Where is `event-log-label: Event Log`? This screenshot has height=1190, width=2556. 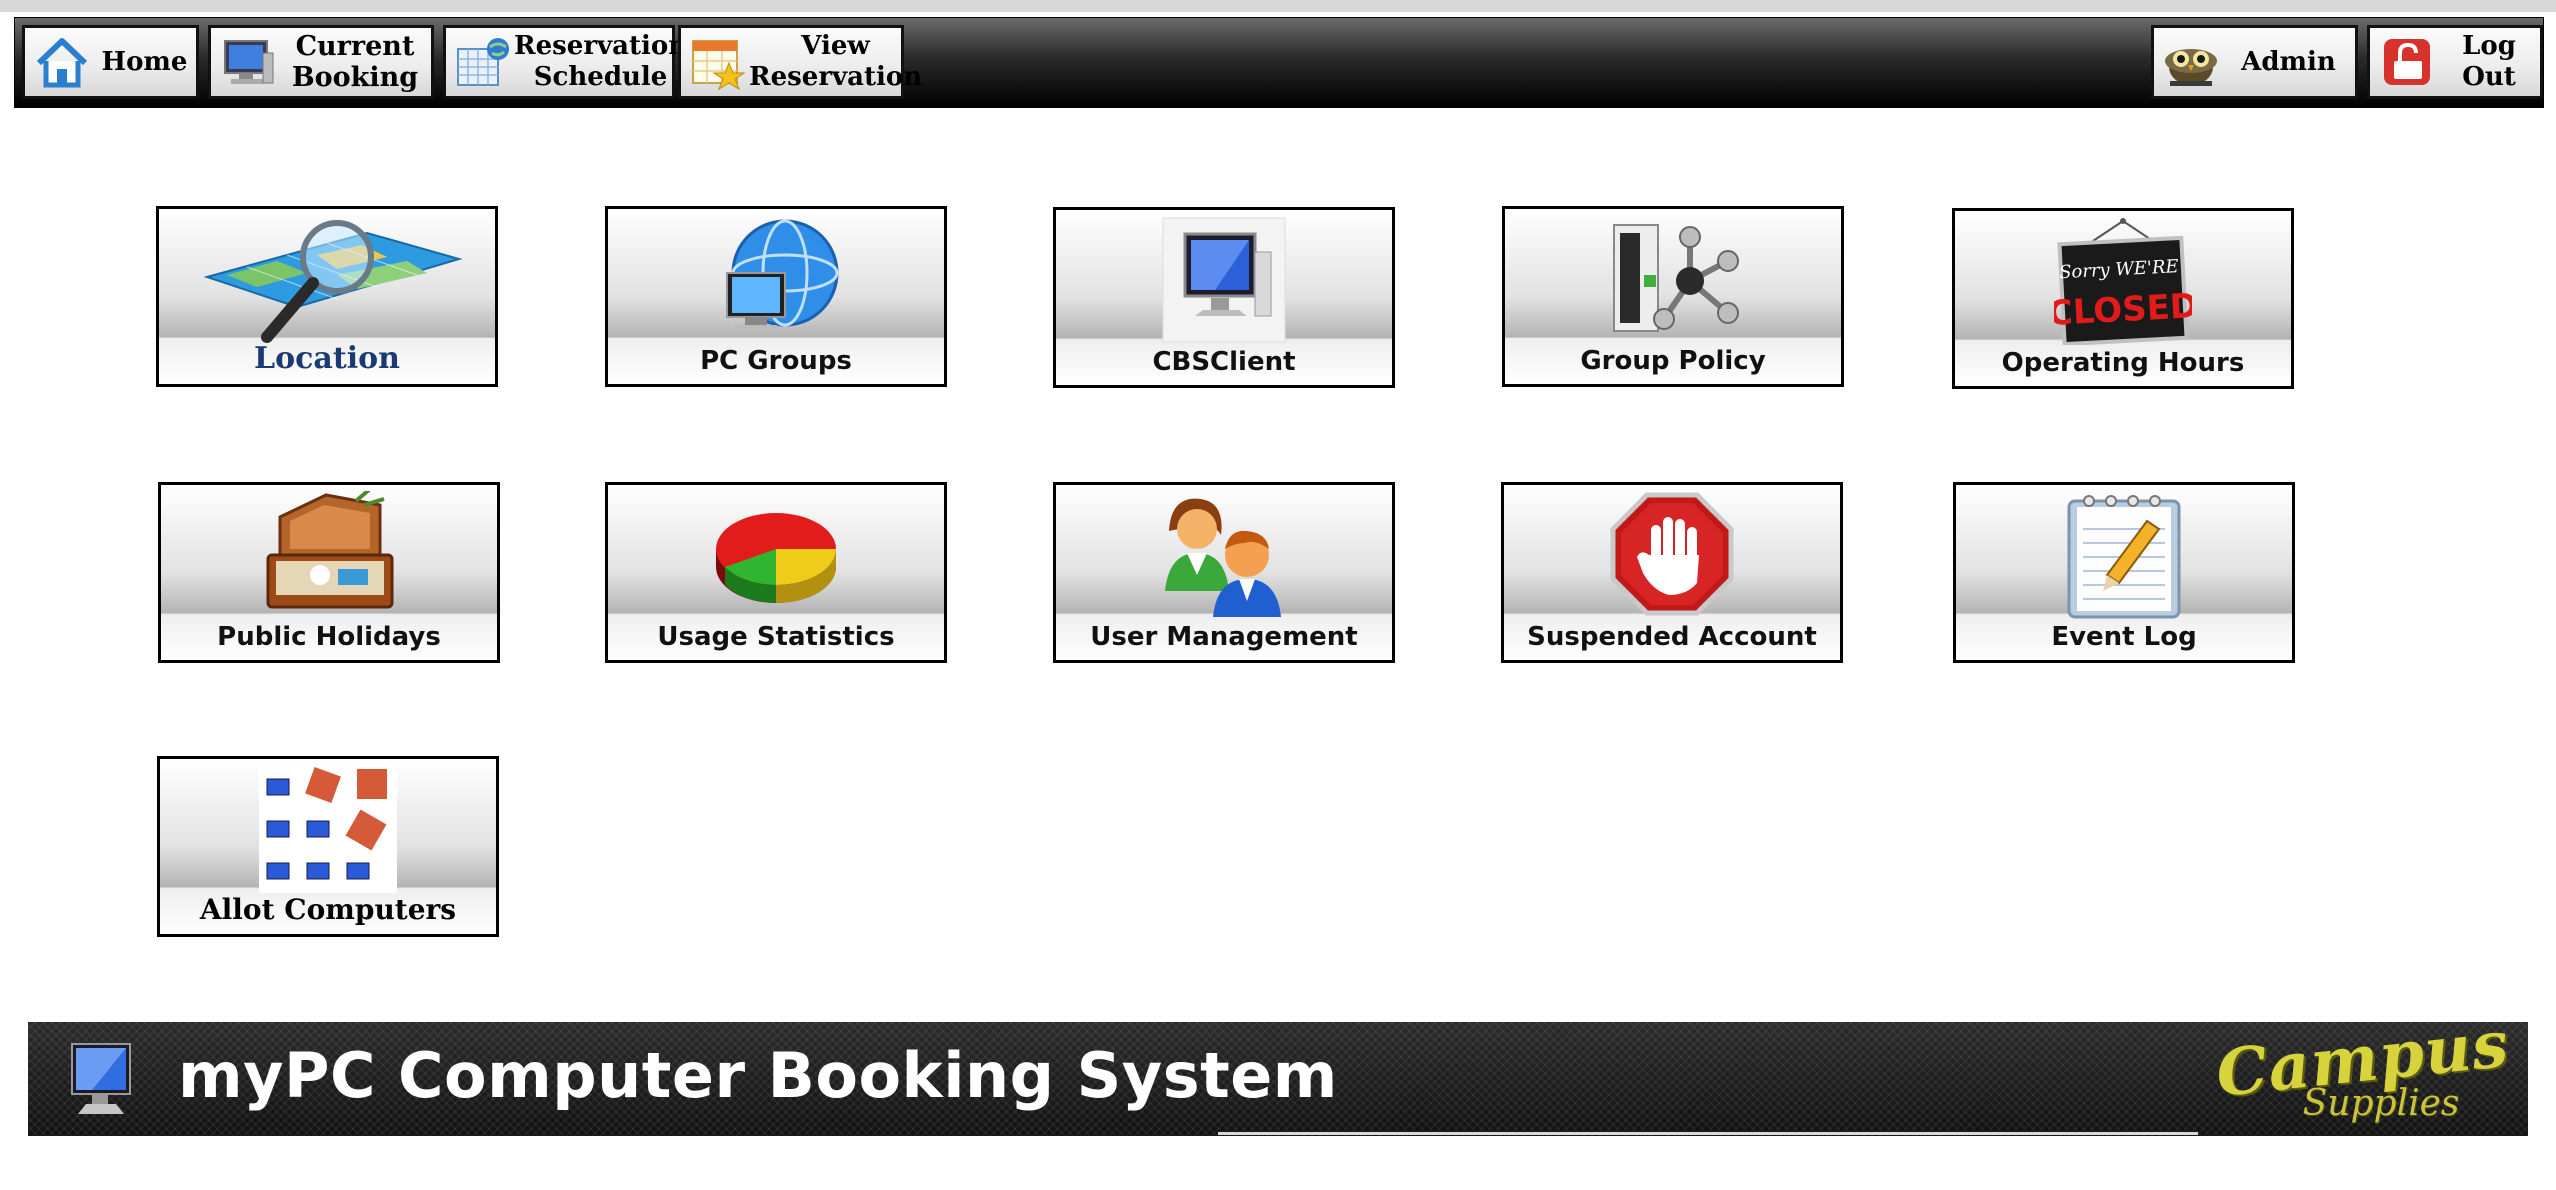 event-log-label: Event Log is located at coordinates (2124, 637).